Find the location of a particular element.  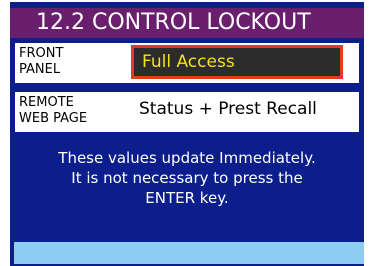

info-line-1: These values update Immediately. is located at coordinates (187, 158).